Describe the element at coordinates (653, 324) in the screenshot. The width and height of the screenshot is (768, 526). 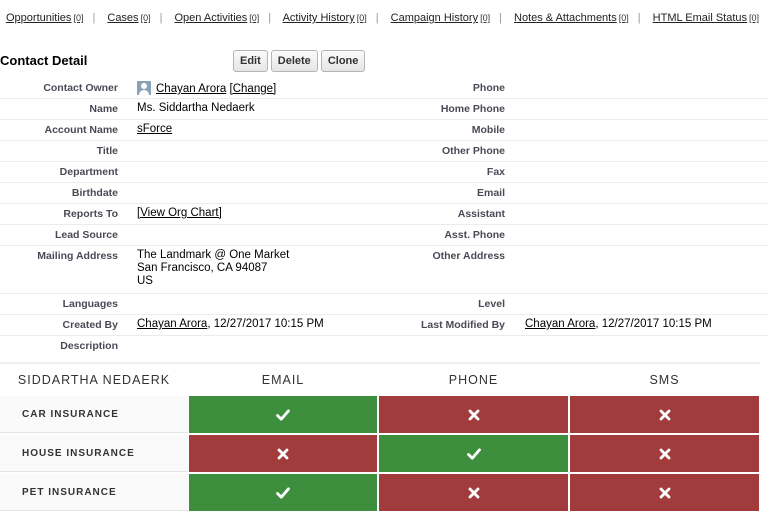
I see `last-modified-timestamp: , 12/27/2017 10:15 PM` at that location.